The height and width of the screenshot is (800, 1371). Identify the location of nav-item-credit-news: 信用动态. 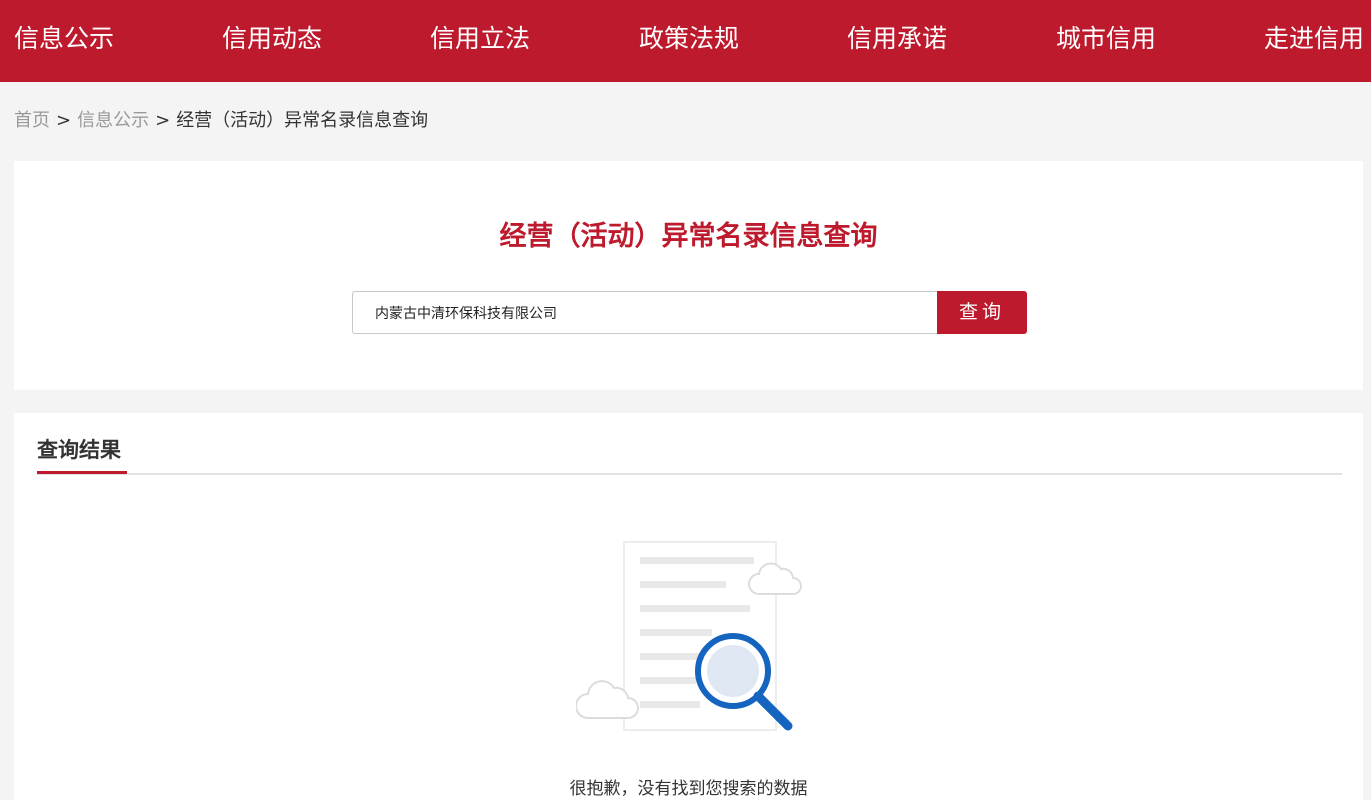
(272, 39).